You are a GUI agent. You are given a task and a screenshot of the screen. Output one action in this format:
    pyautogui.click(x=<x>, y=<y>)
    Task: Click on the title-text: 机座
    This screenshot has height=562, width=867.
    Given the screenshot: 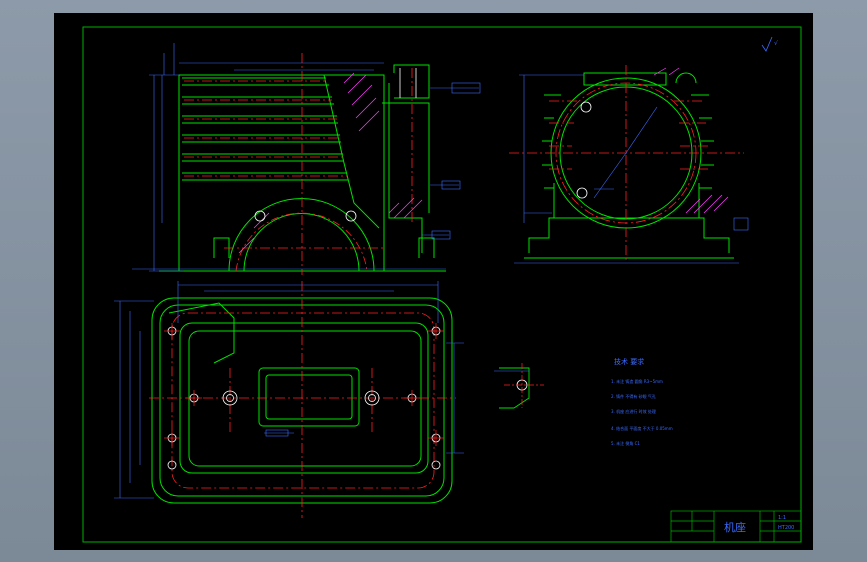 What is the action you would take?
    pyautogui.click(x=735, y=527)
    